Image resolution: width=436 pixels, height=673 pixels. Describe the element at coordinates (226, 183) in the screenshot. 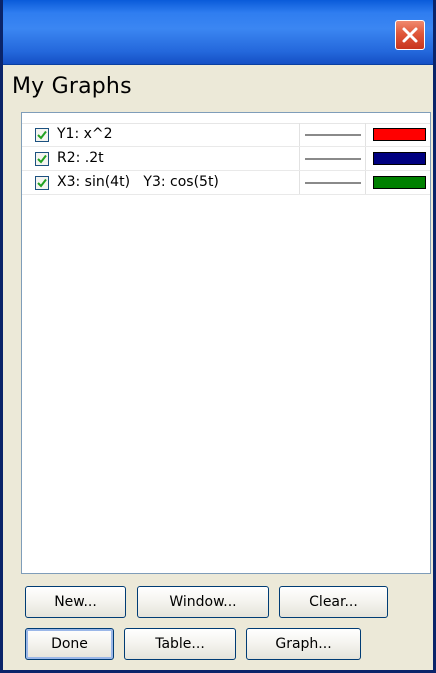

I see `graph-row: X3: sin(4t) Y3: cos(5t)` at that location.